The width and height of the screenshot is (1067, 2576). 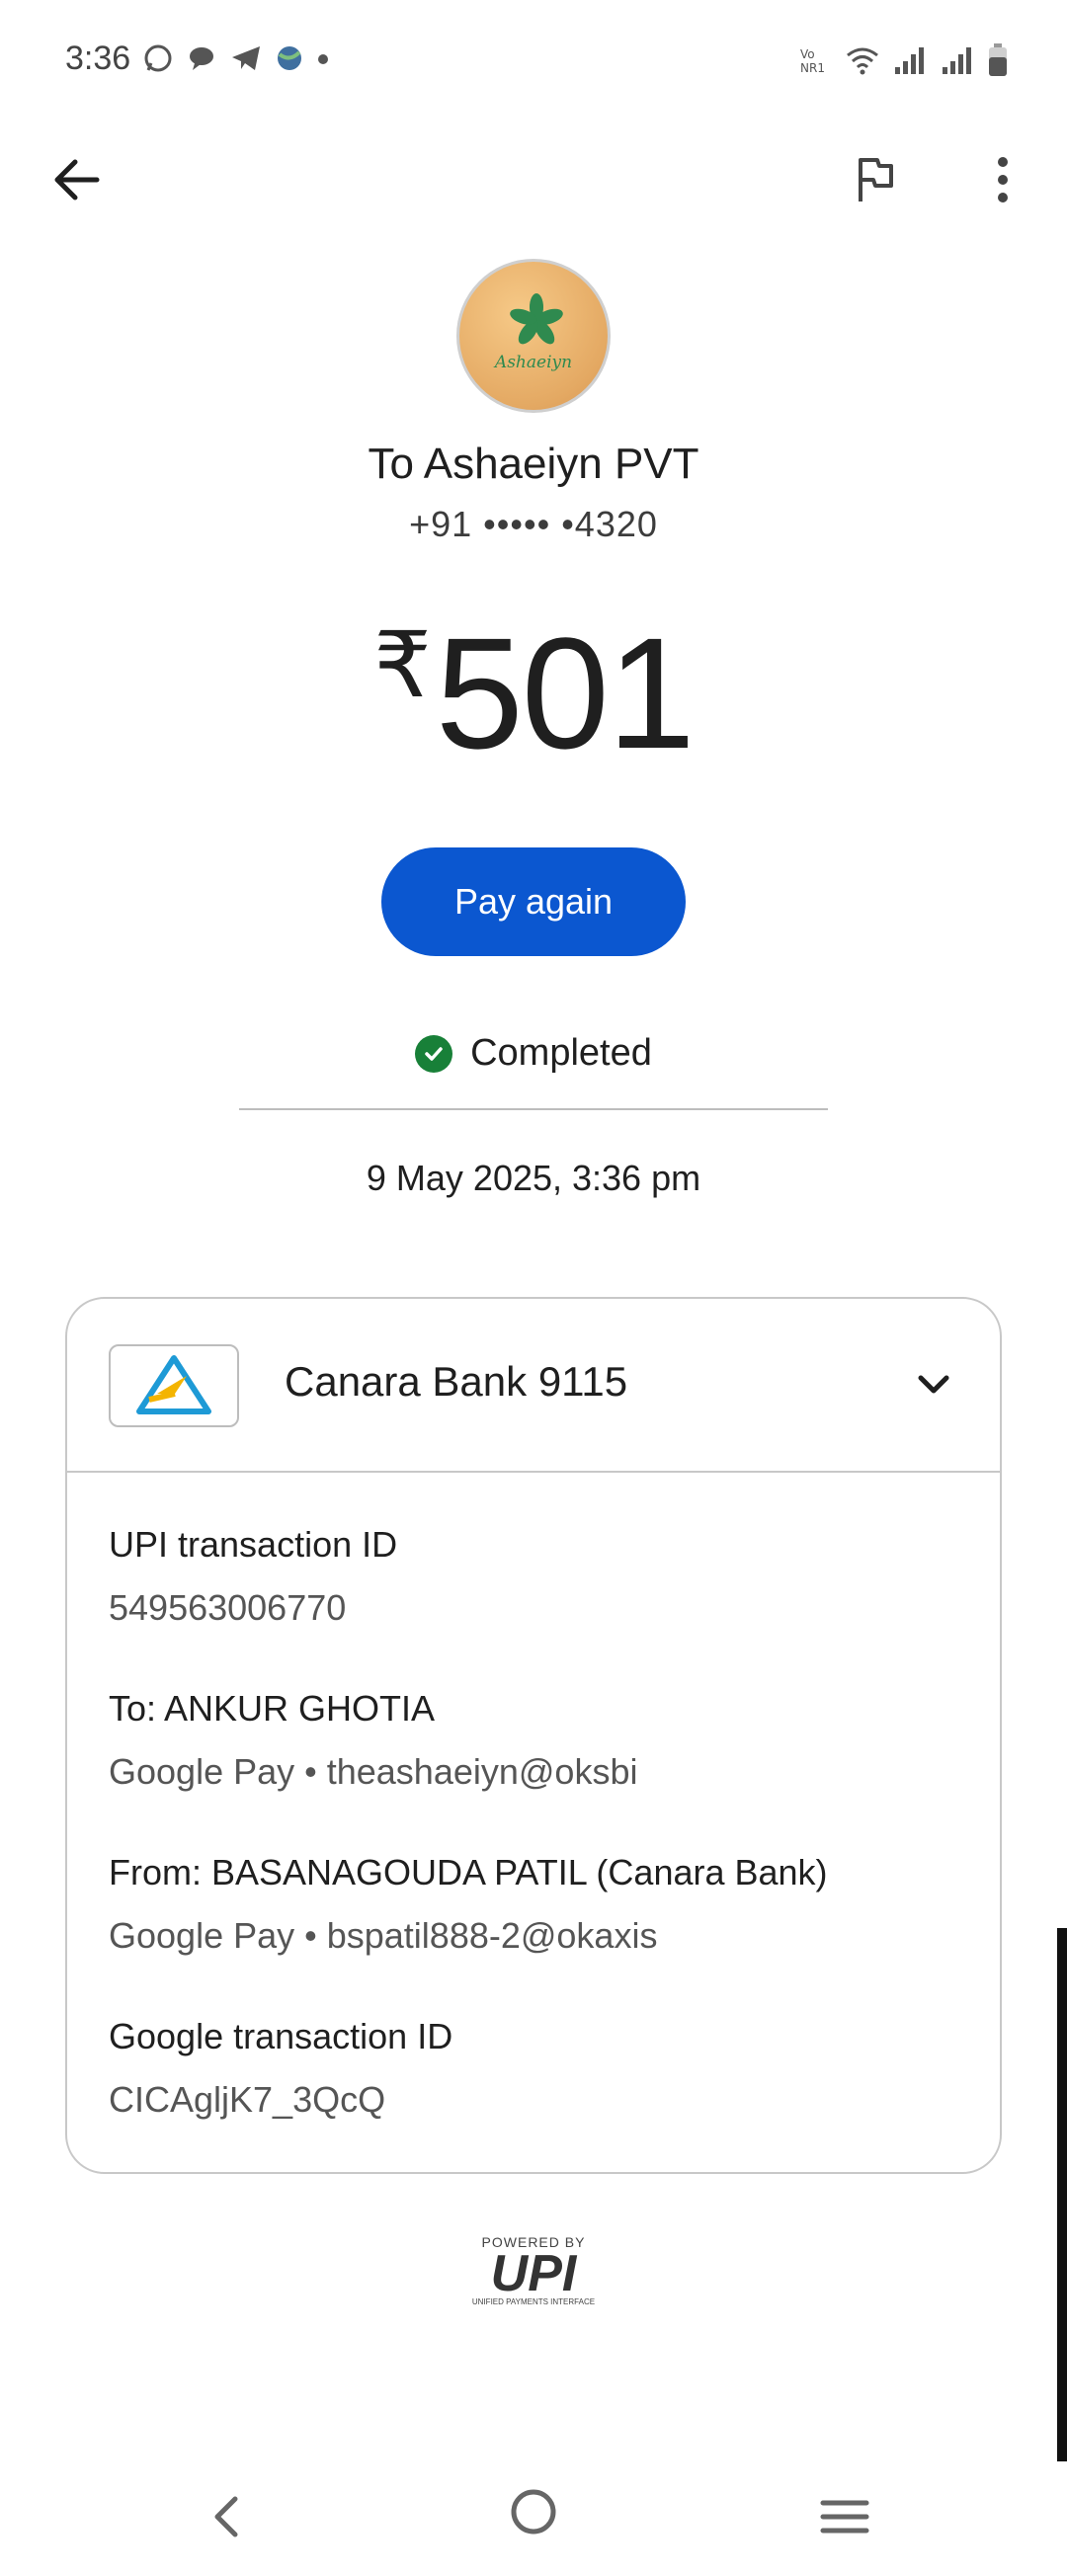 I want to click on more-vert-icon, so click(x=1003, y=179).